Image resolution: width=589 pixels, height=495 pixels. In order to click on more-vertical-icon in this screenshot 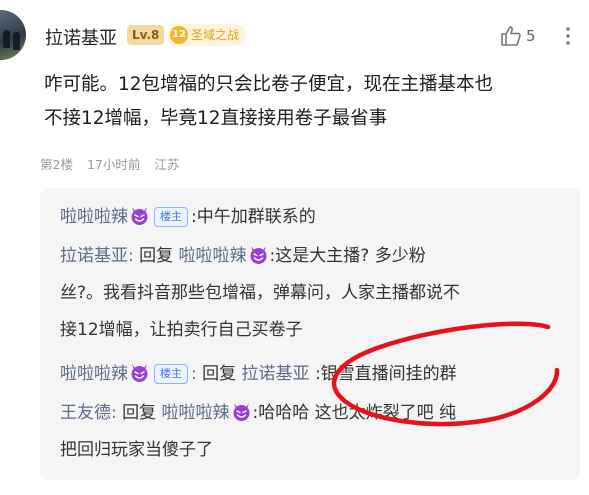, I will do `click(568, 36)`.